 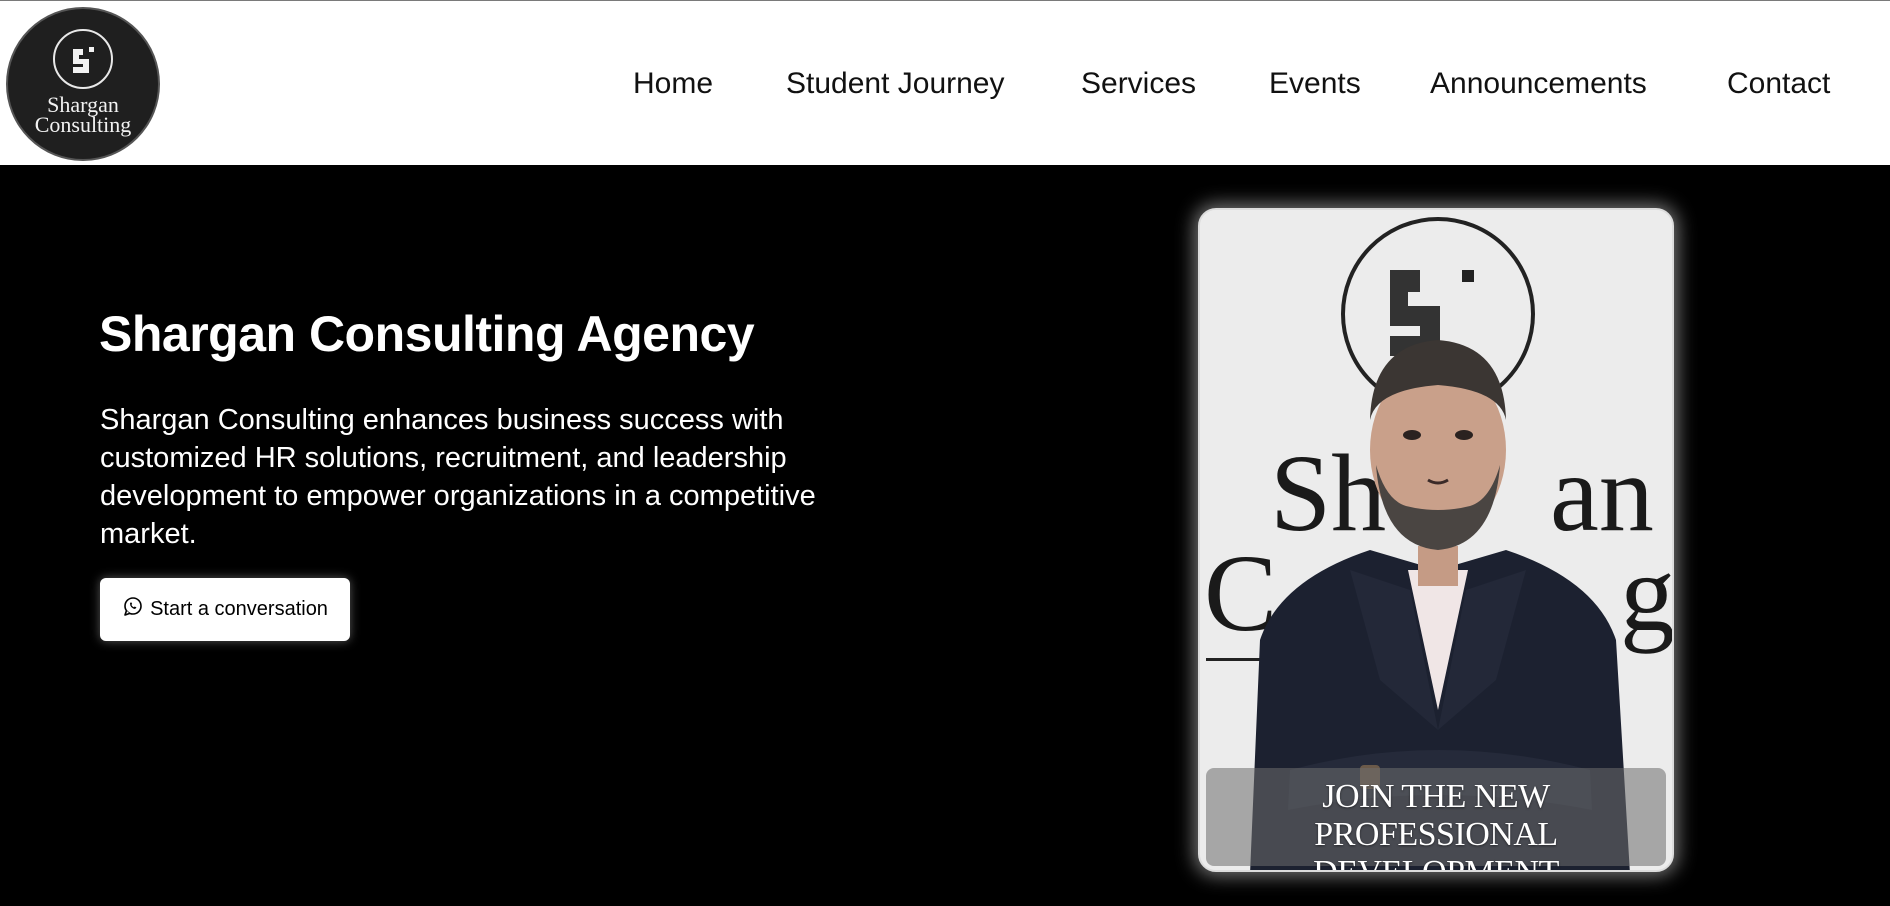 I want to click on promo-caption-line-1: JOIN THE NEW PROFESSIONAL, so click(x=1436, y=815).